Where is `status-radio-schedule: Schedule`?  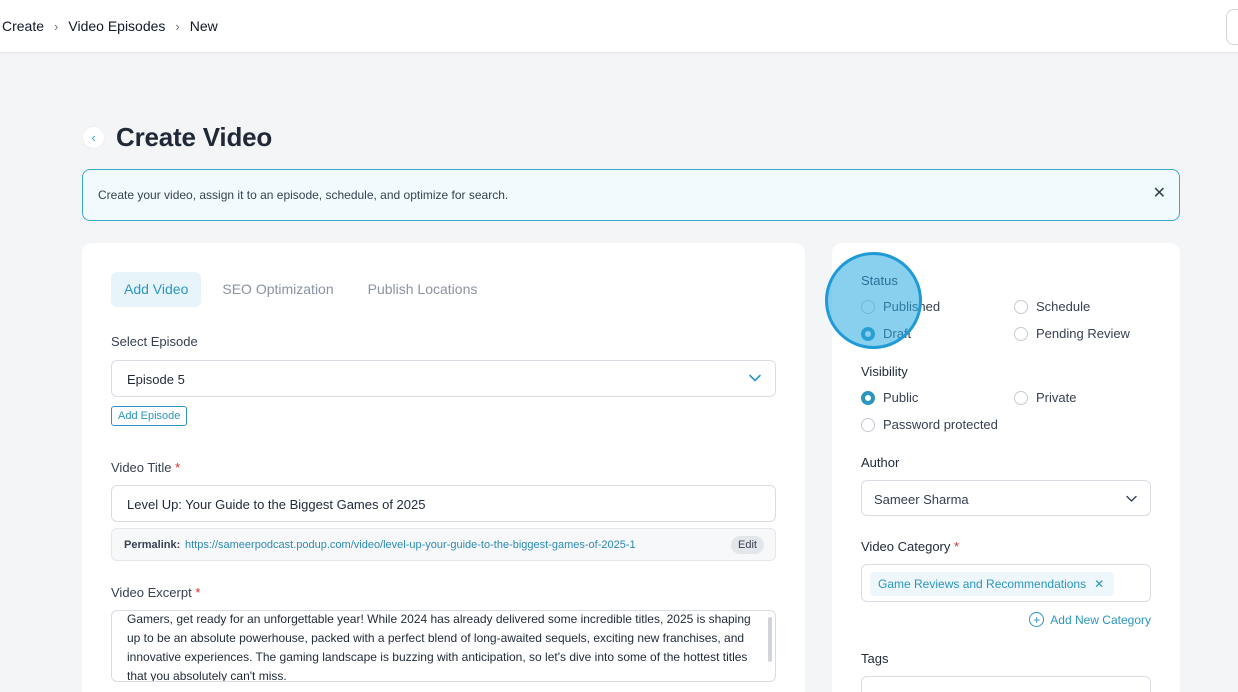 status-radio-schedule: Schedule is located at coordinates (1052, 306).